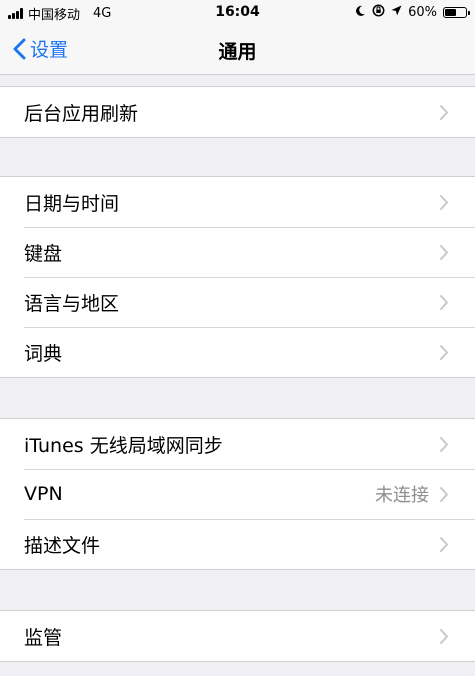  I want to click on status-bar: 中国移动 4G 16:04 60%, so click(237, 13).